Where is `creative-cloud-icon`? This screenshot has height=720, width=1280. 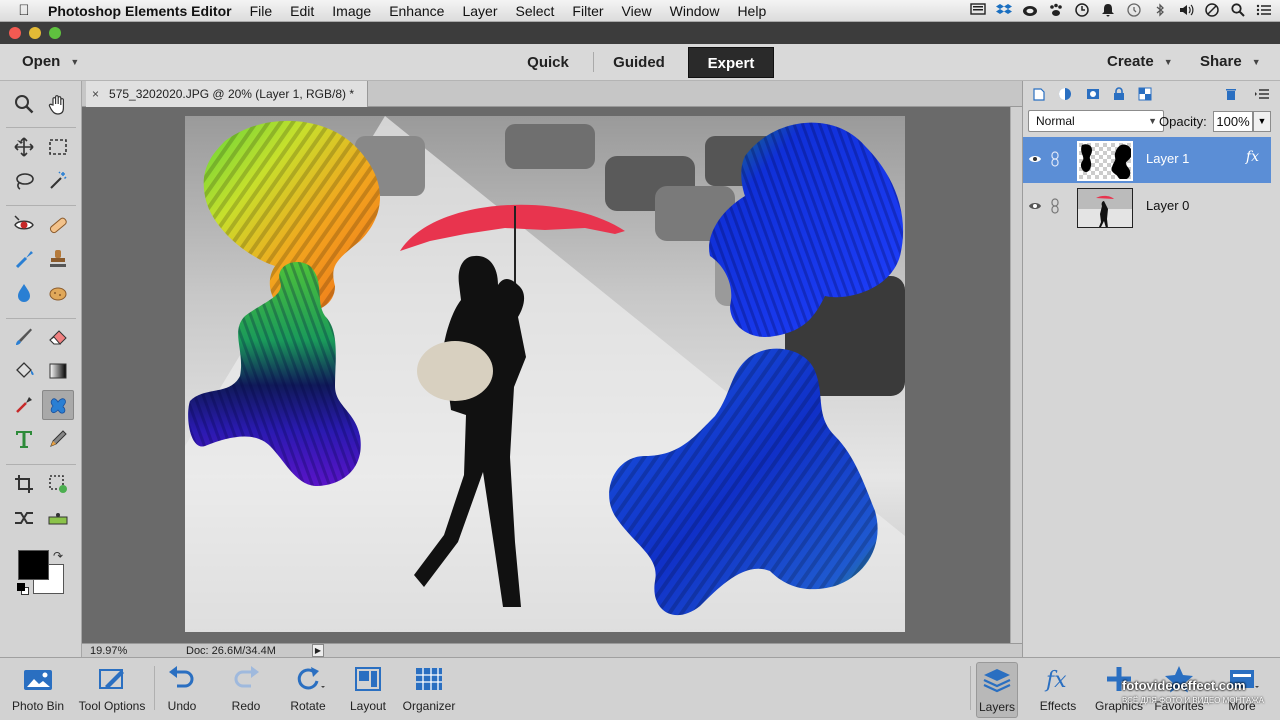 creative-cloud-icon is located at coordinates (1030, 10).